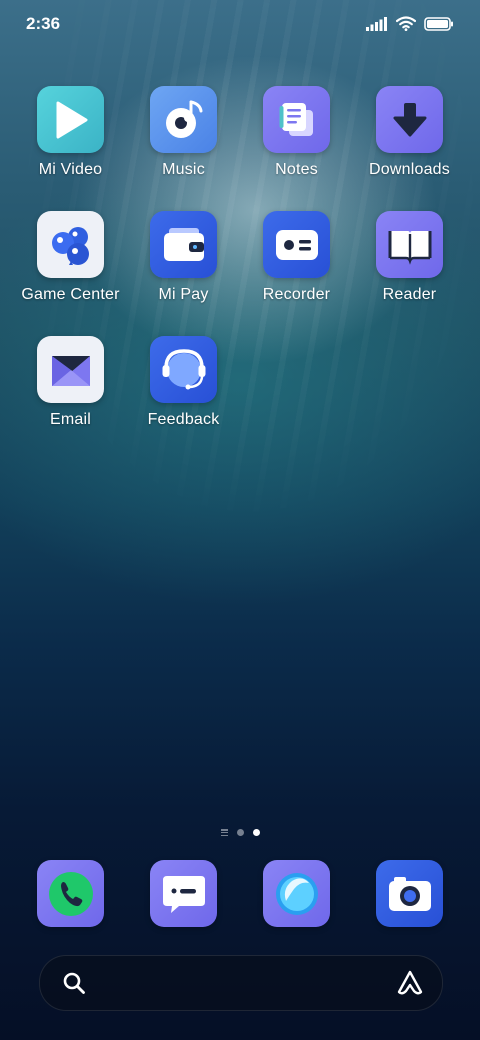 Image resolution: width=480 pixels, height=1040 pixels. I want to click on dock-browser, so click(296, 893).